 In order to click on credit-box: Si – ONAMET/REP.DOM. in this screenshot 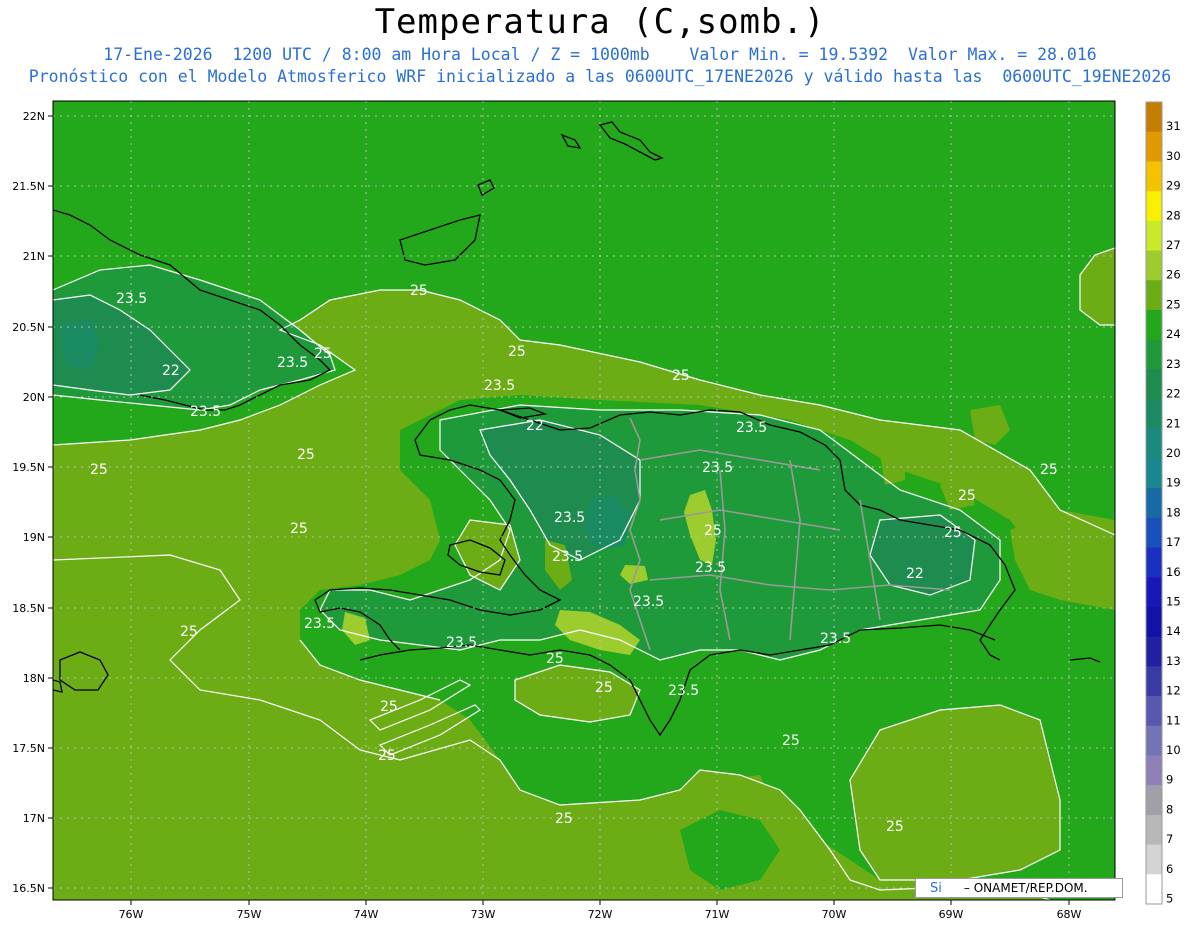, I will do `click(1019, 888)`.